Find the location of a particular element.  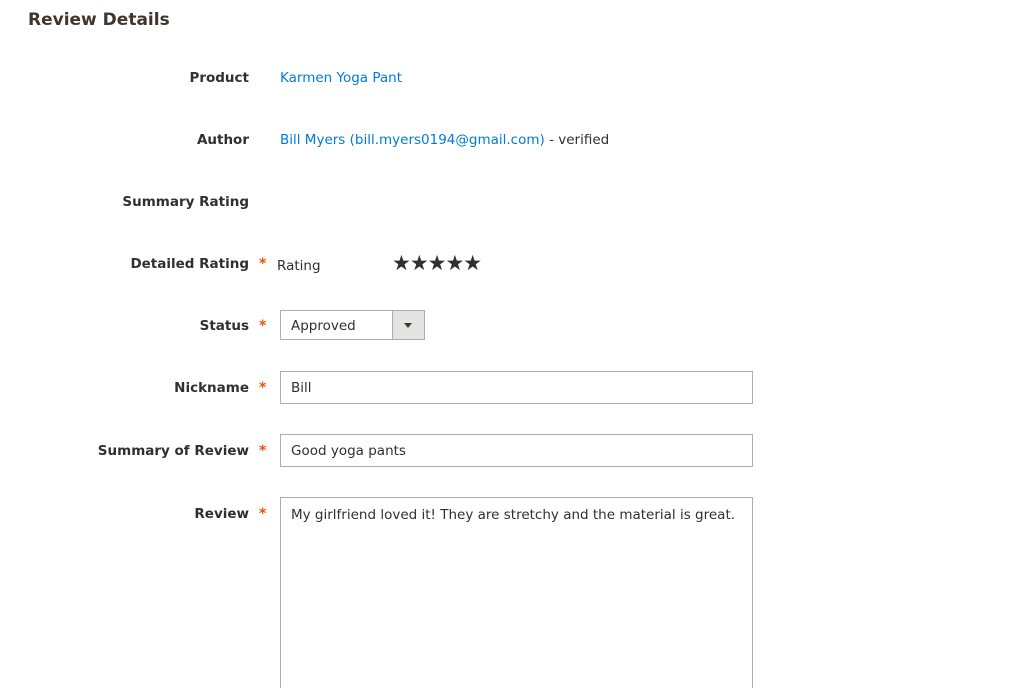

status-select: Approved is located at coordinates (352, 325).